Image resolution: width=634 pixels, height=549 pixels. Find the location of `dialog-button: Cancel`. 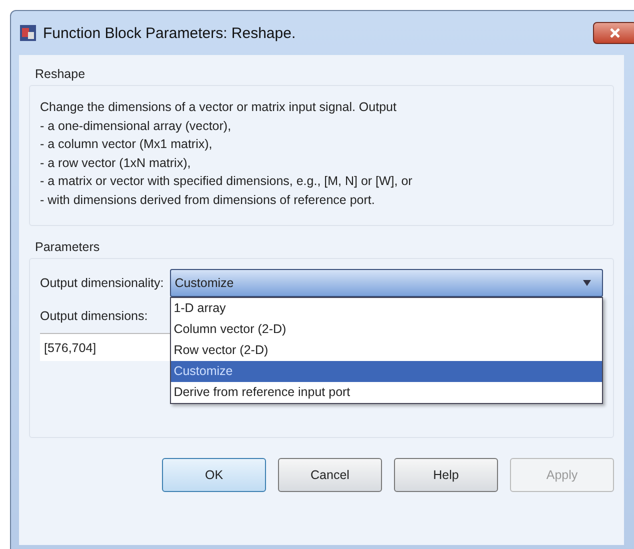

dialog-button: Cancel is located at coordinates (330, 475).